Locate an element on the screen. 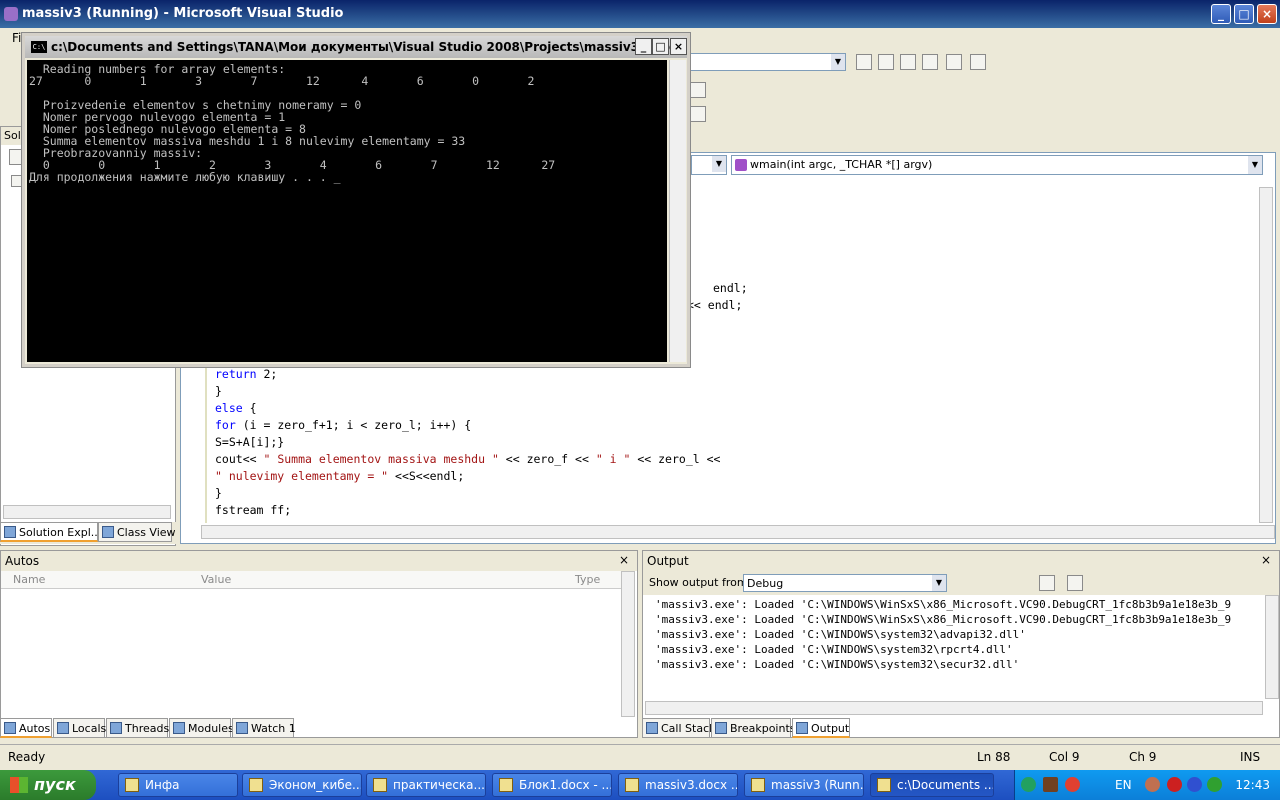 Image resolution: width=1280 pixels, height=800 pixels. code-line: } is located at coordinates (218, 493).